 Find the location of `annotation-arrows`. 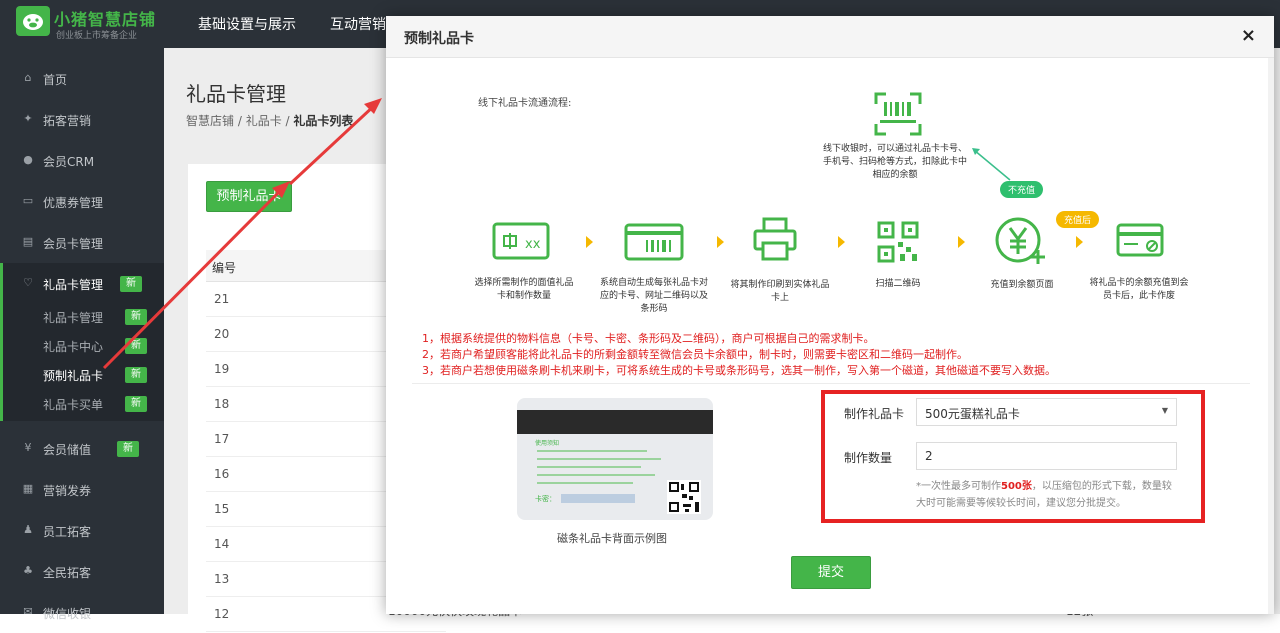

annotation-arrows is located at coordinates (242, 234).